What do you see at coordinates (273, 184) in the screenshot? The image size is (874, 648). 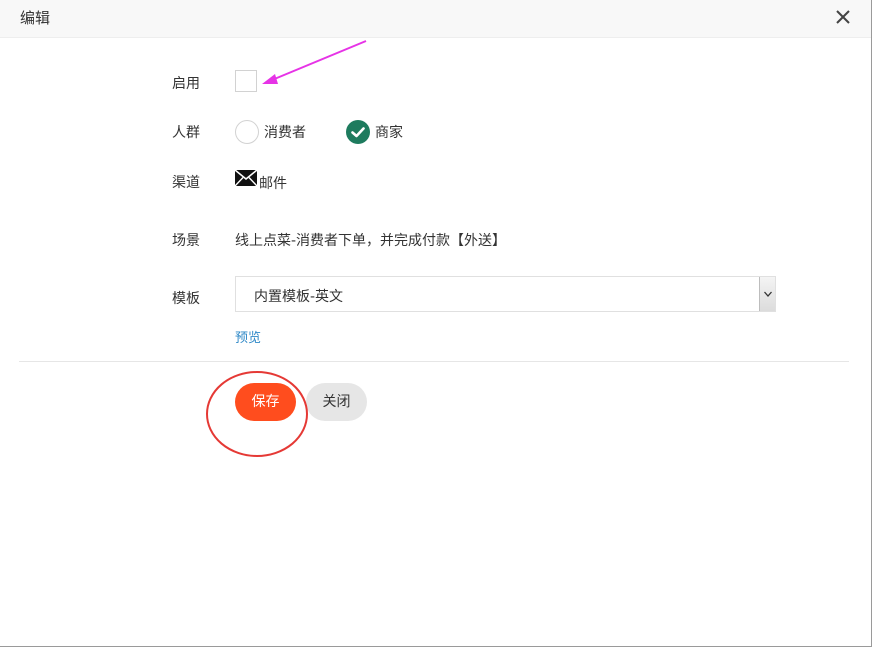 I see `channel-value: 邮件` at bounding box center [273, 184].